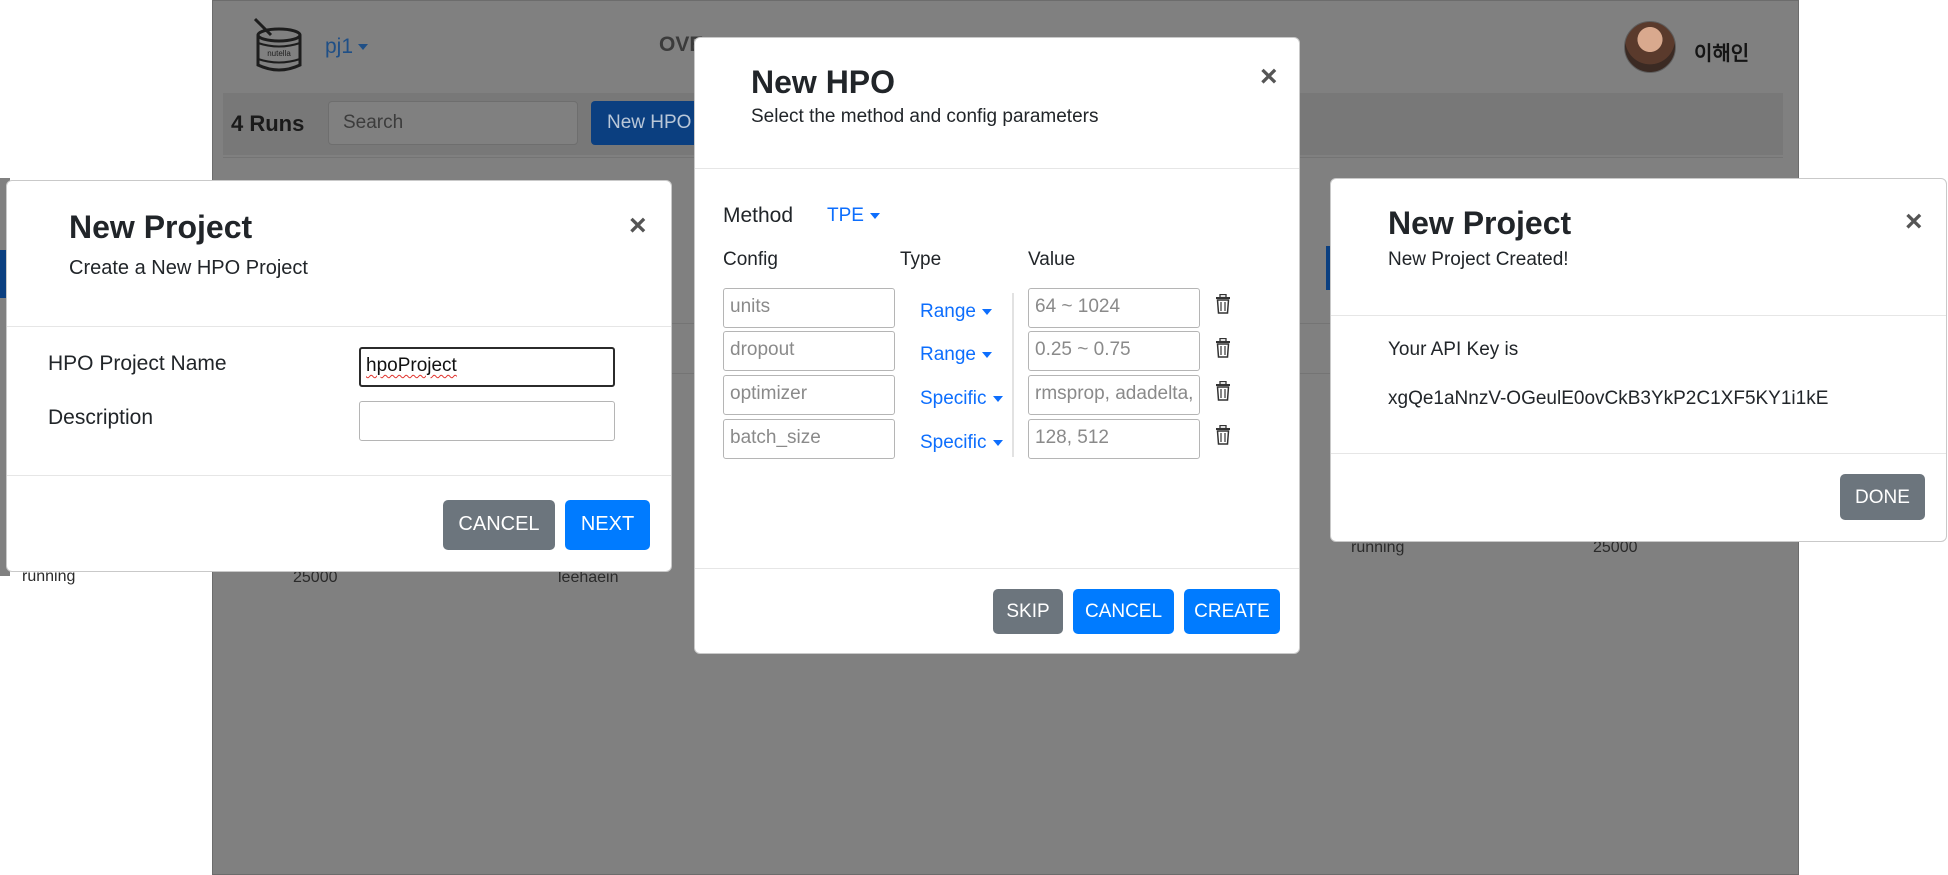 The height and width of the screenshot is (875, 1948). I want to click on column-separator, so click(1013, 375).